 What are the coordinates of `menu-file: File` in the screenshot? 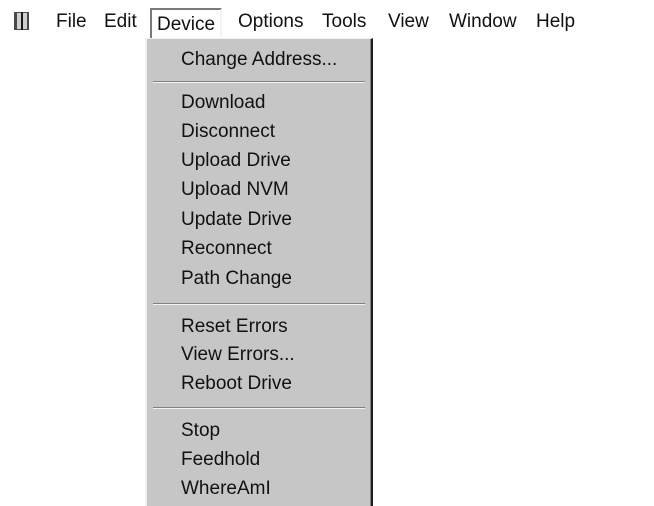 It's located at (71, 22).